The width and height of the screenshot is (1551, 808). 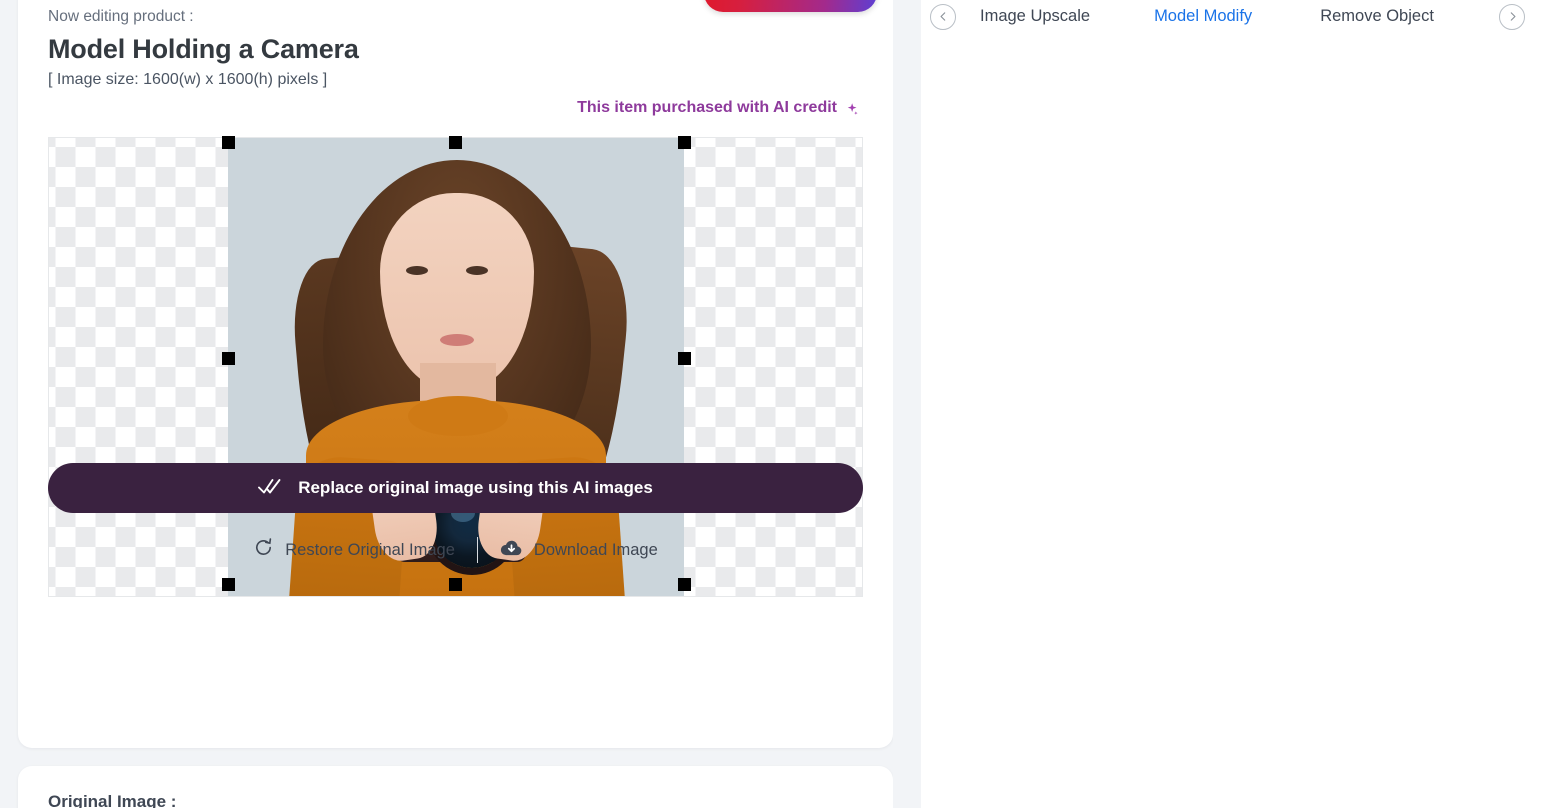 What do you see at coordinates (1377, 16) in the screenshot?
I see `tab-remove-object: Remove Object` at bounding box center [1377, 16].